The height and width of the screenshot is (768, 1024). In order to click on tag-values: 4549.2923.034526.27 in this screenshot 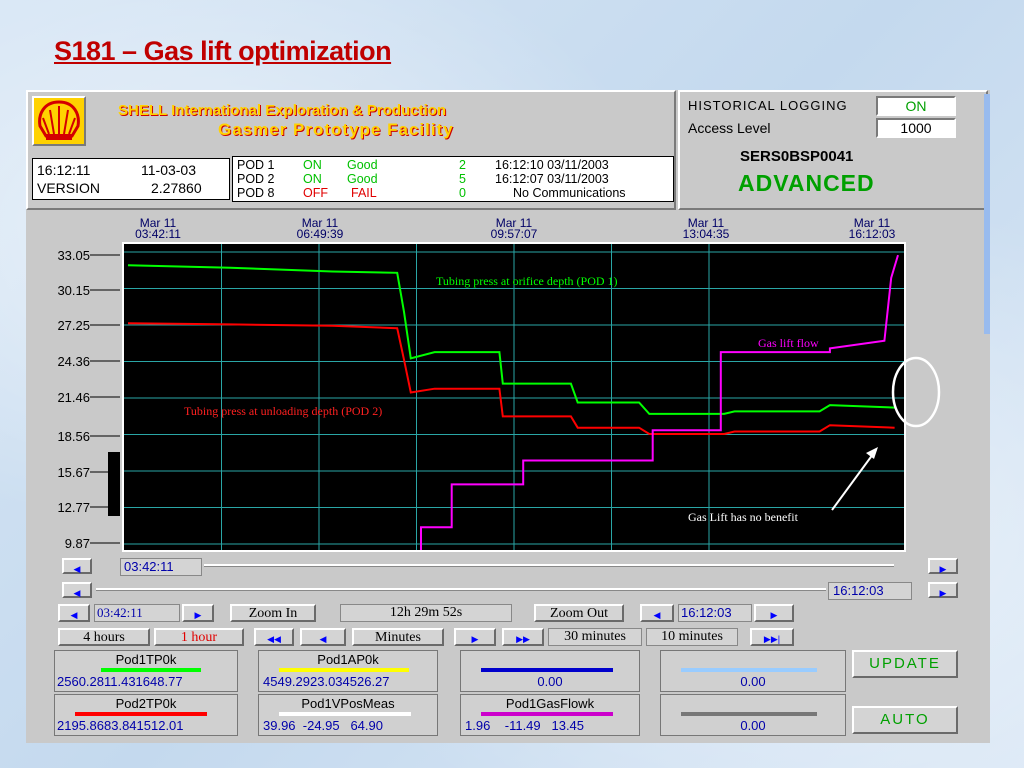, I will do `click(326, 681)`.